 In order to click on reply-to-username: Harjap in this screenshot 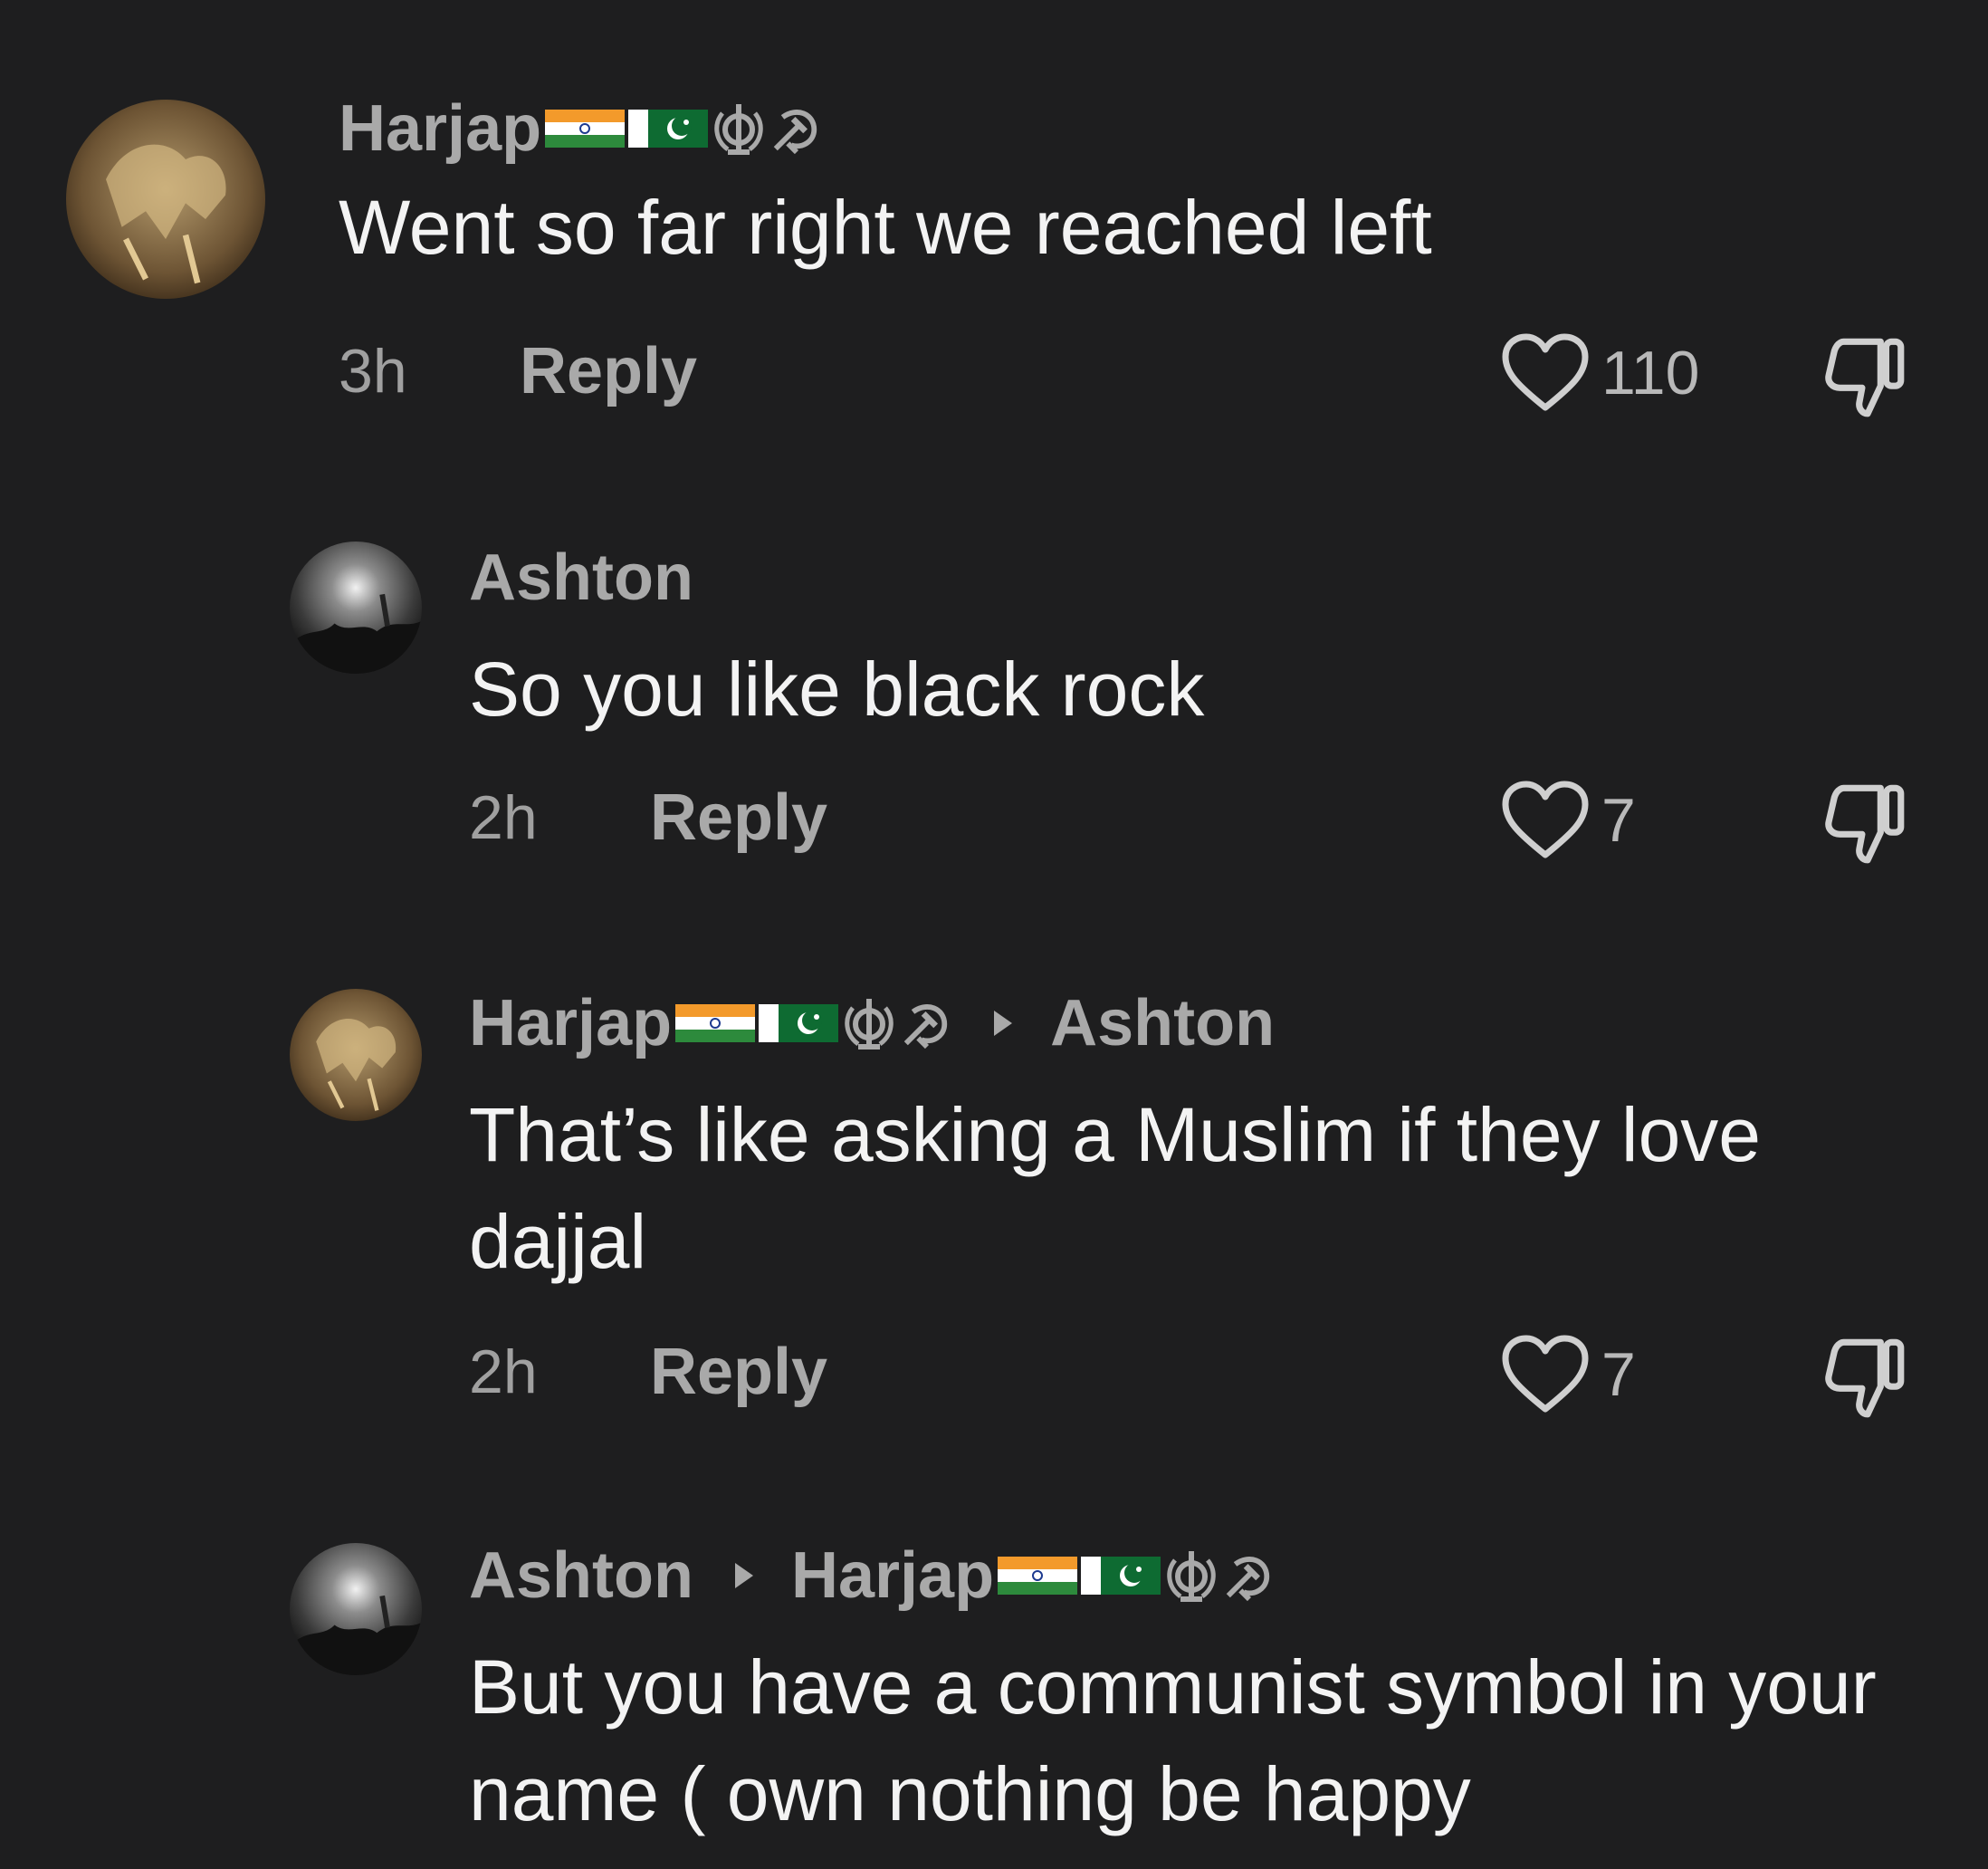, I will do `click(892, 1576)`.